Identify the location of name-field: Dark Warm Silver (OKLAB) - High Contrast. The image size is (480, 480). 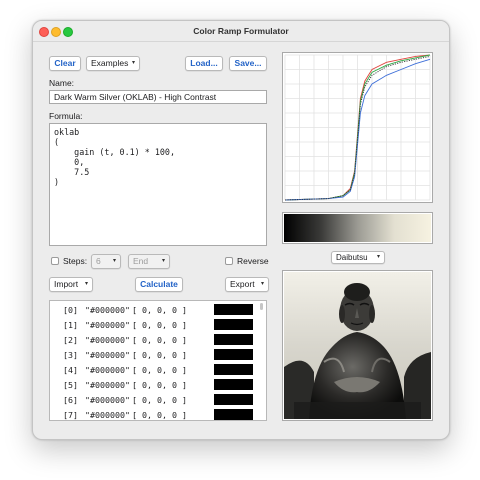
(158, 97).